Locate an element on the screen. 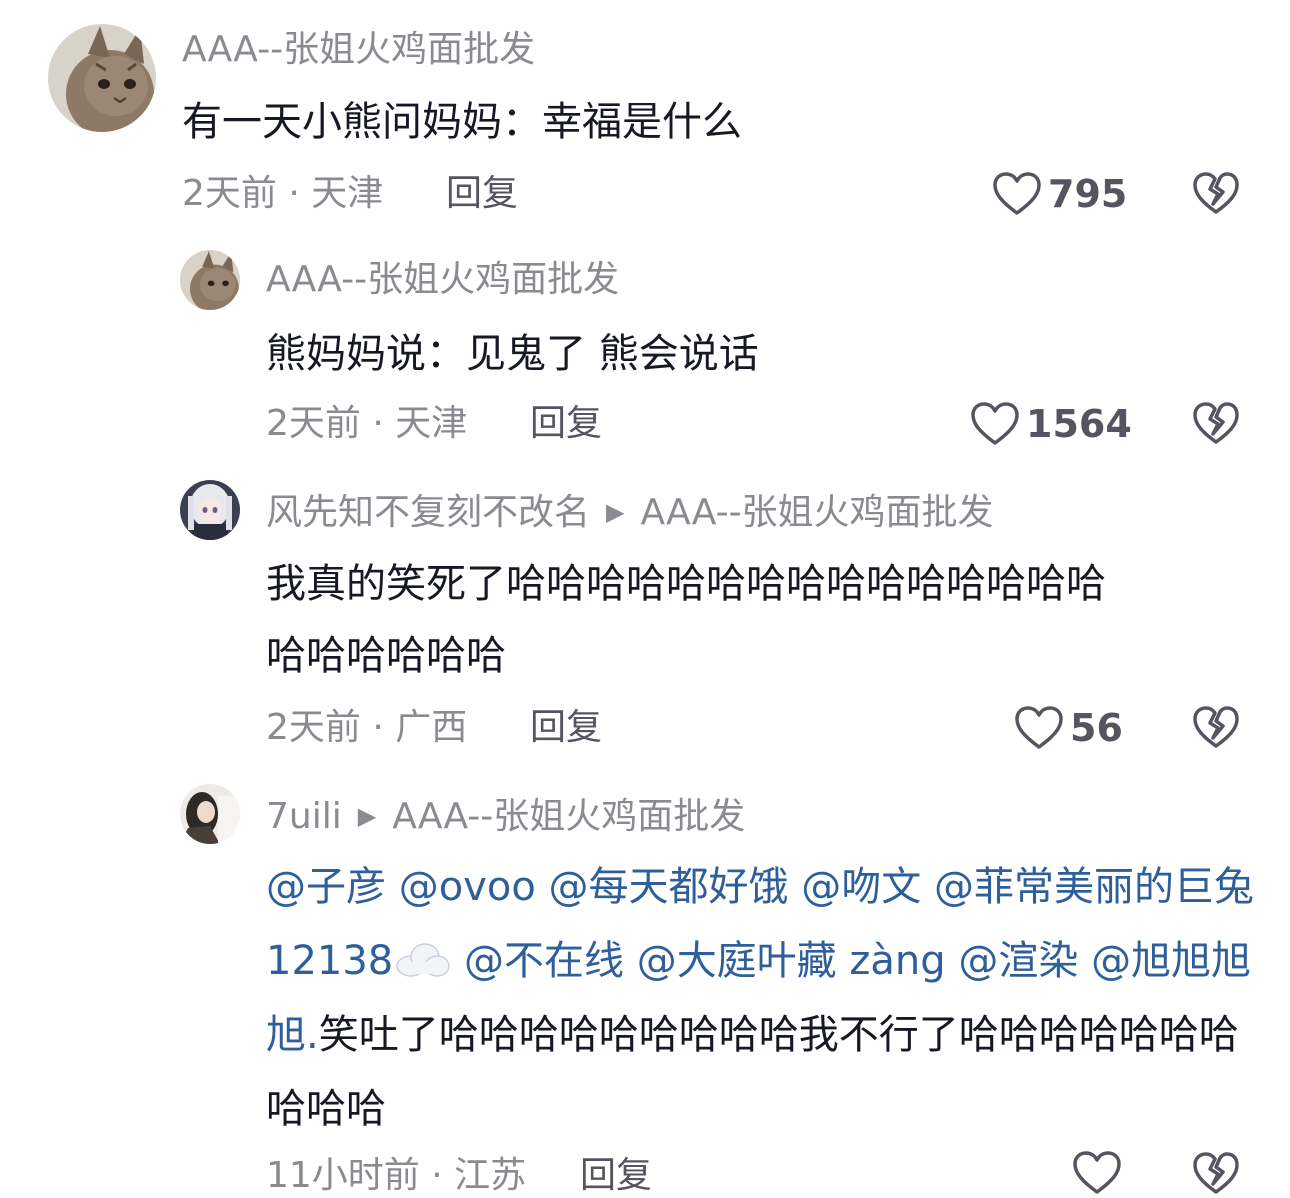  mention-link: @每天都好饿 is located at coordinates (669, 887).